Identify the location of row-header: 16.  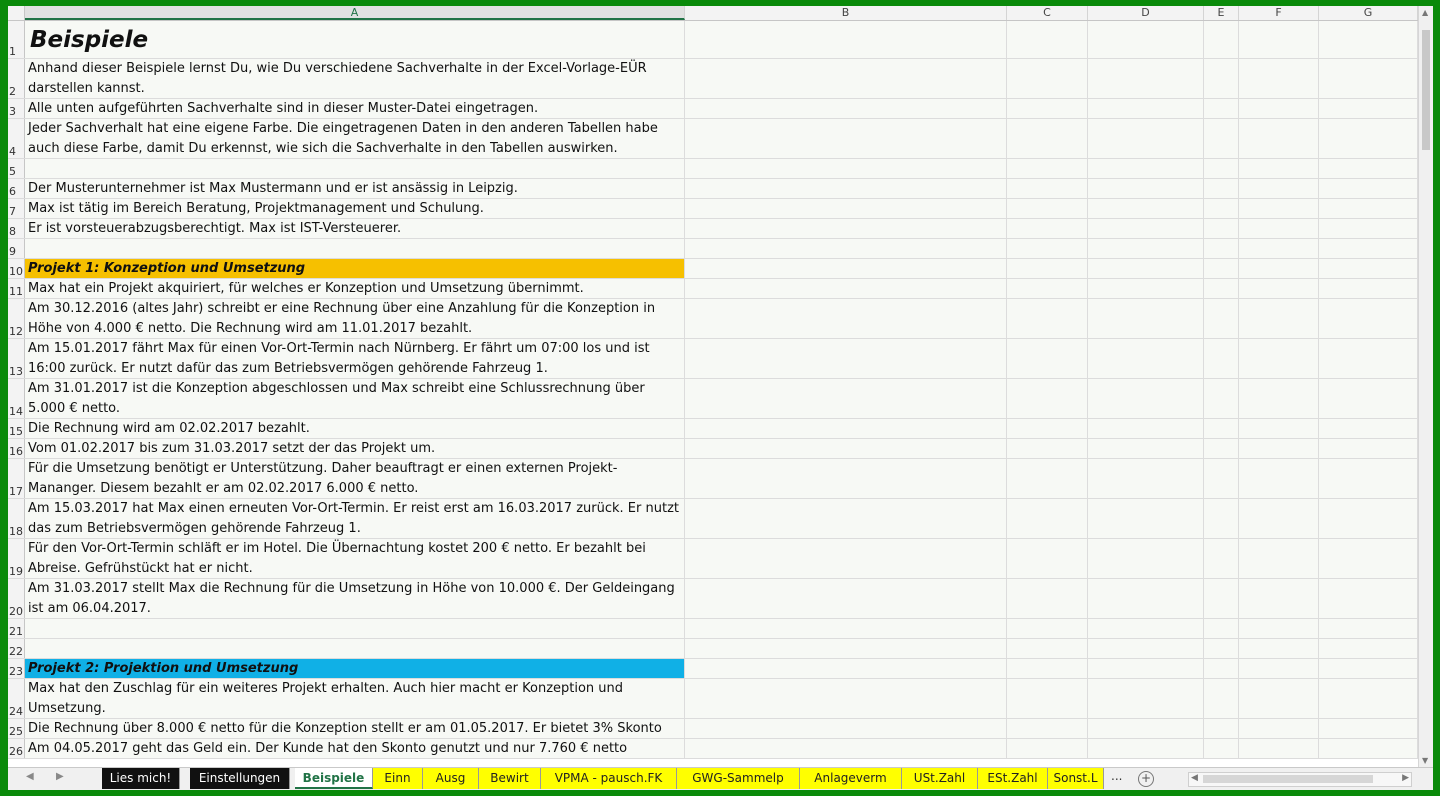
(16, 448).